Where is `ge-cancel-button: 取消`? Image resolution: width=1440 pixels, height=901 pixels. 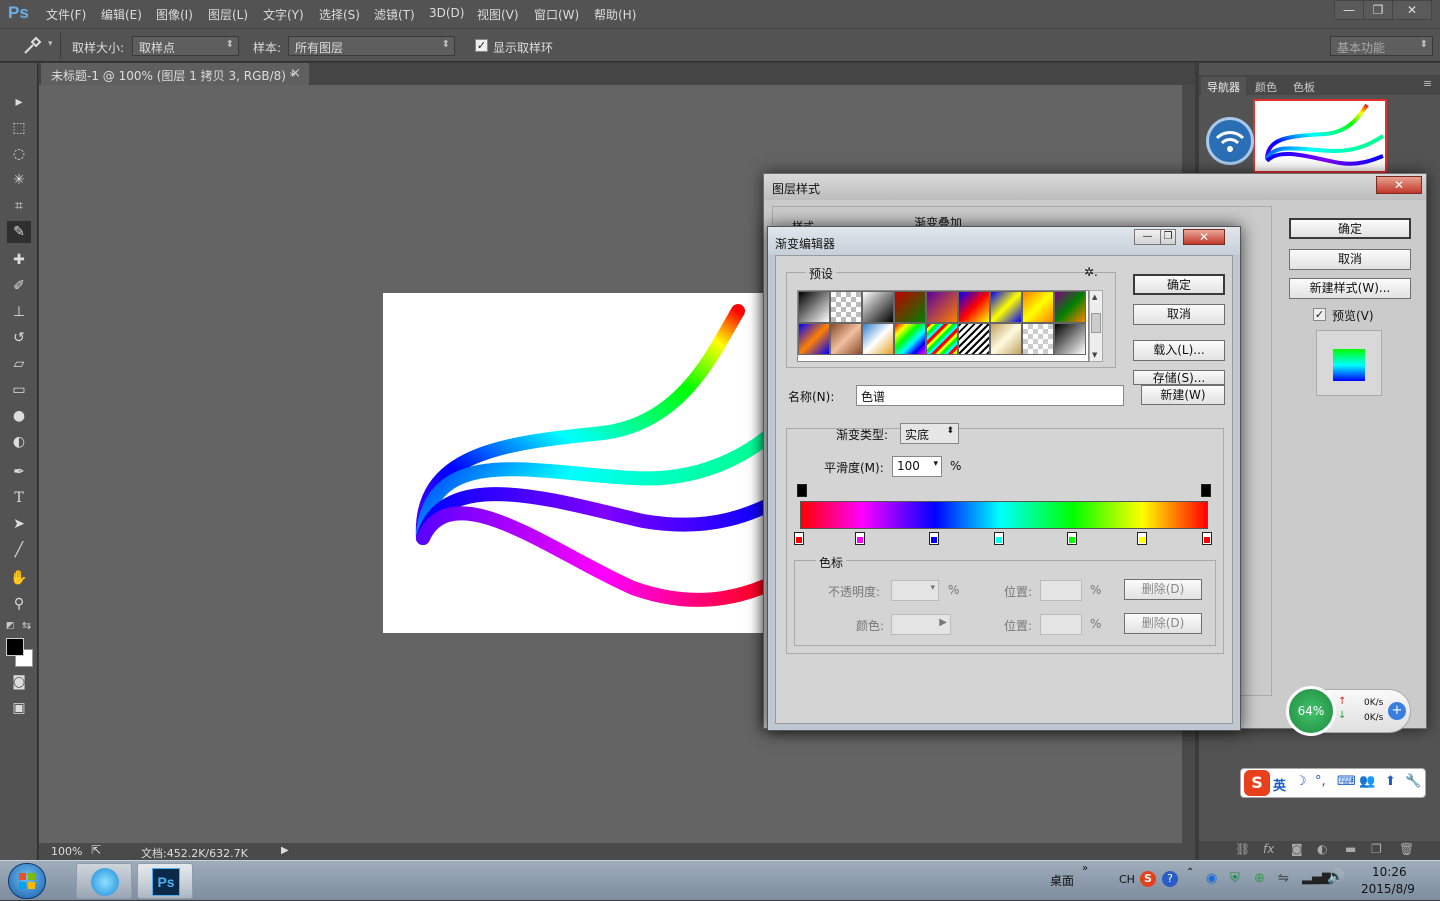
ge-cancel-button: 取消 is located at coordinates (1179, 314).